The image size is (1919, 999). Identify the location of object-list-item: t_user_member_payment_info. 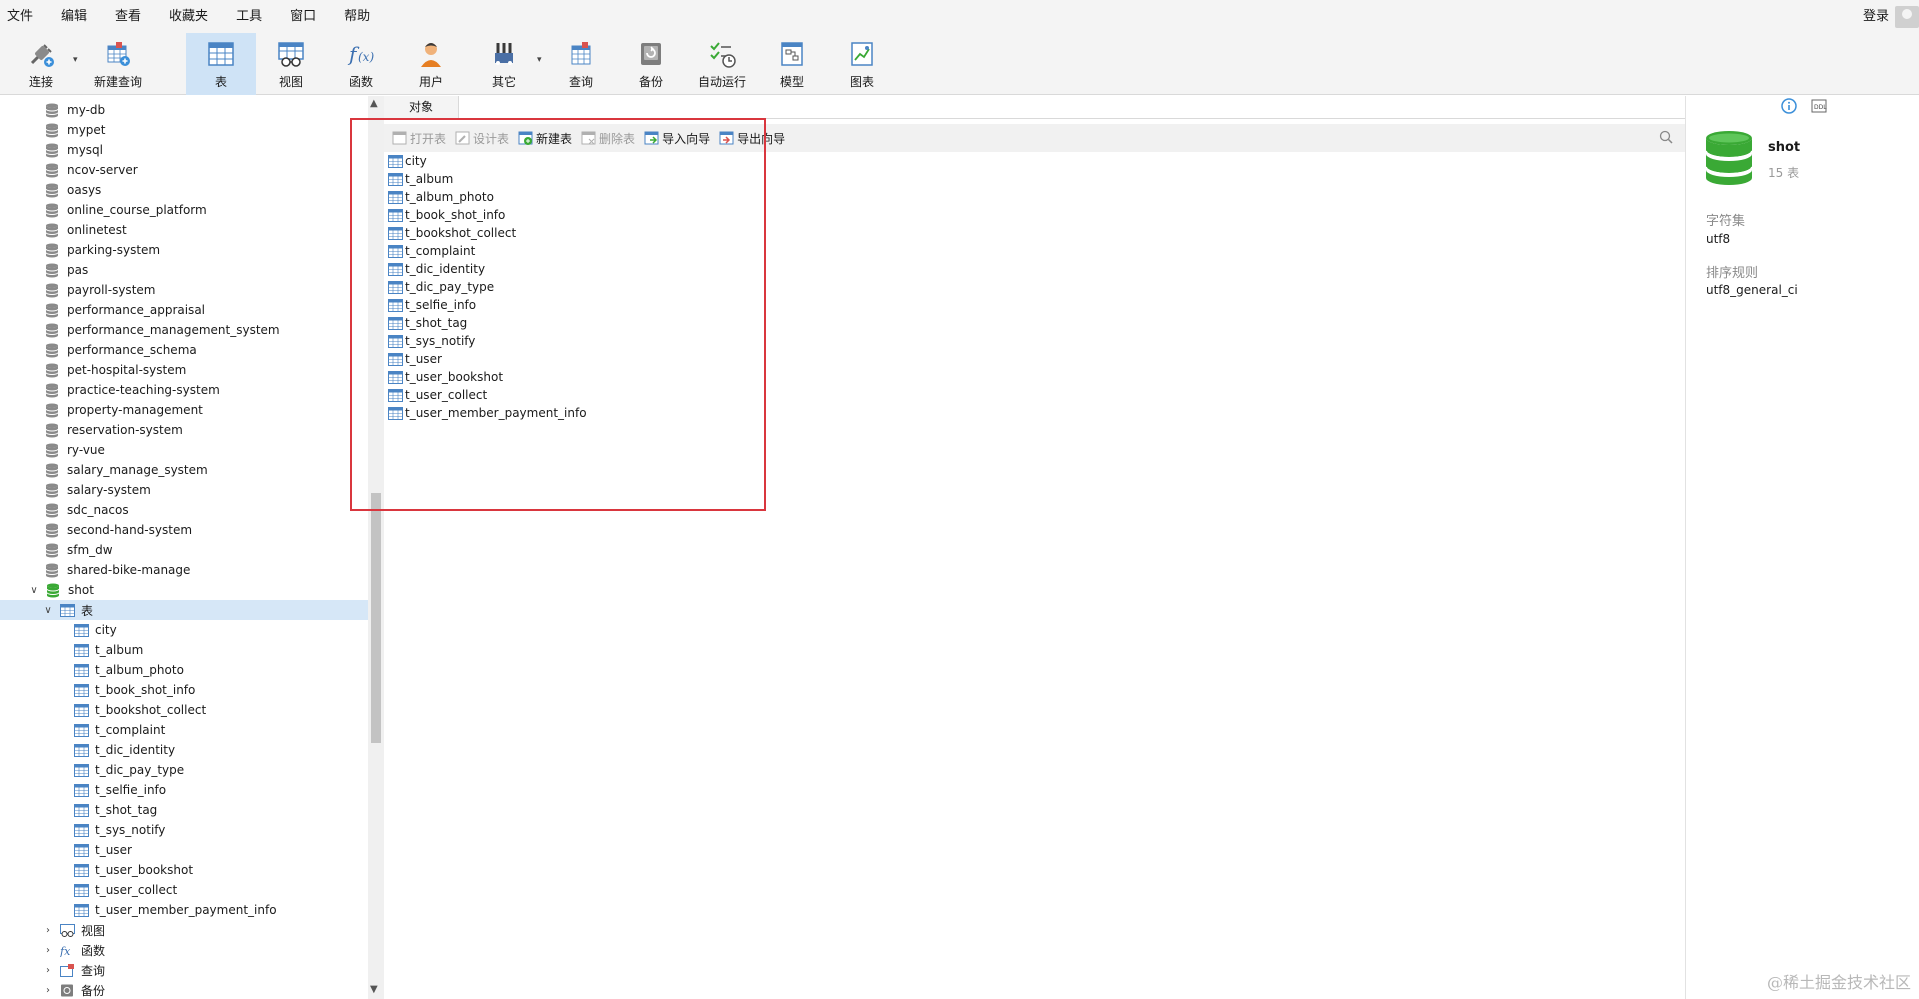
(487, 413).